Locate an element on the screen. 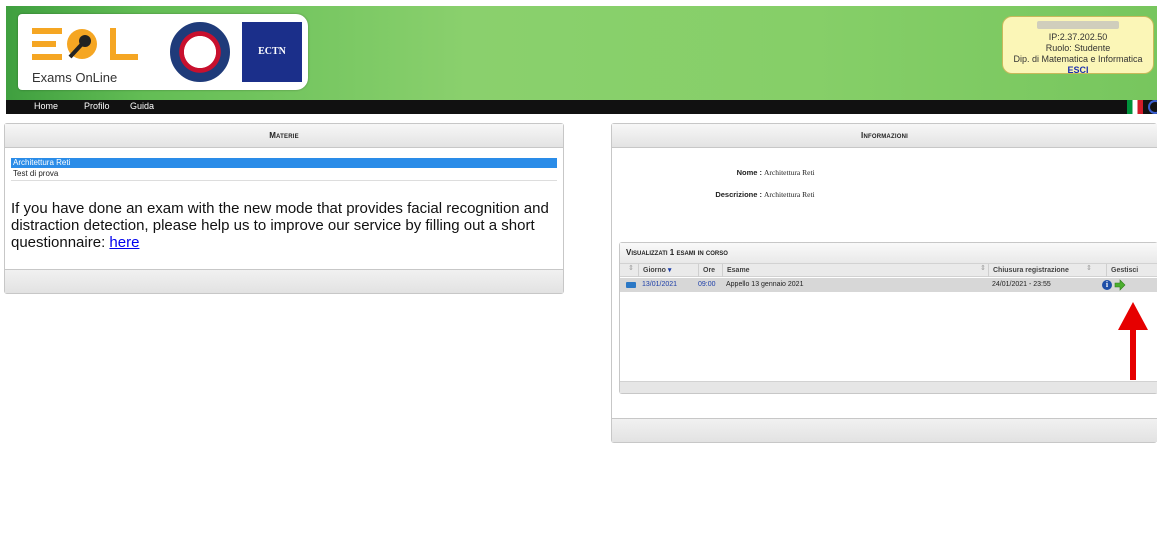 This screenshot has width=1157, height=558. name-label: Nome : is located at coordinates (749, 172).